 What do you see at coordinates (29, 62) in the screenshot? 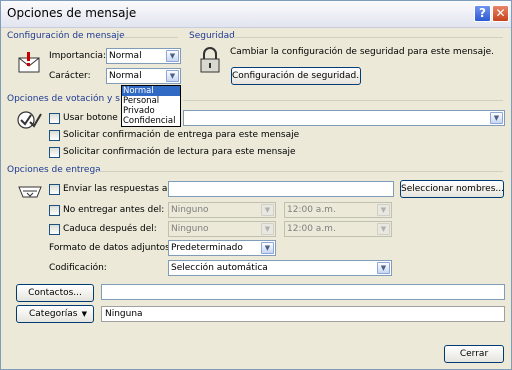
I see `envelope-importance-icon` at bounding box center [29, 62].